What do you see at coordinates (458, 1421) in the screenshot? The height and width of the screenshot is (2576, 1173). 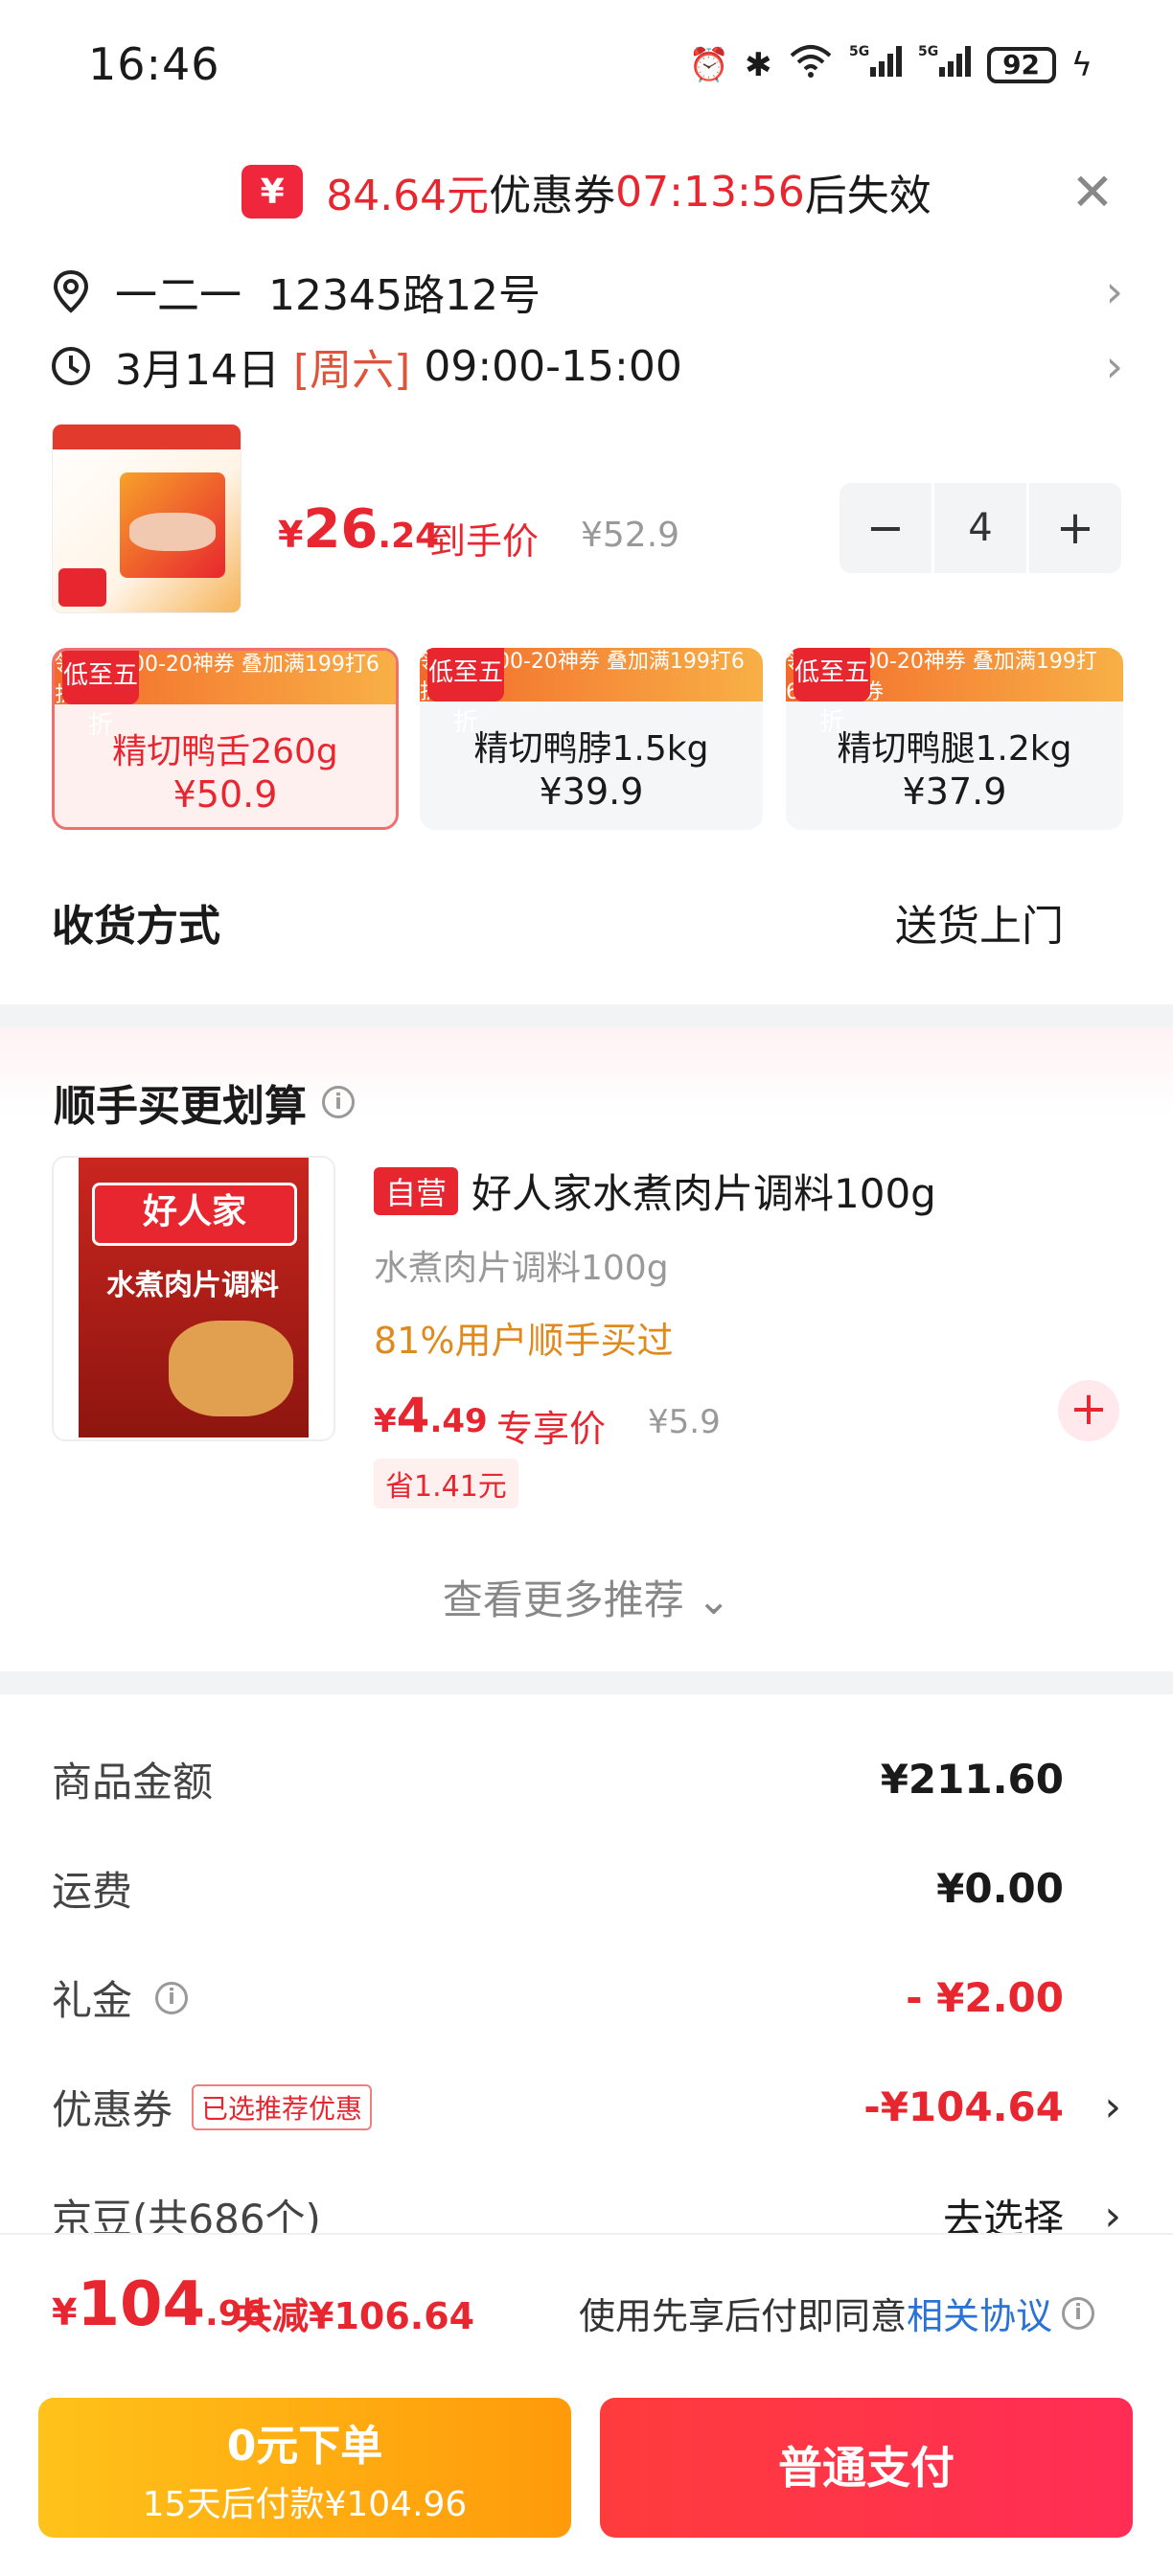 I see `price-decimal: .49` at bounding box center [458, 1421].